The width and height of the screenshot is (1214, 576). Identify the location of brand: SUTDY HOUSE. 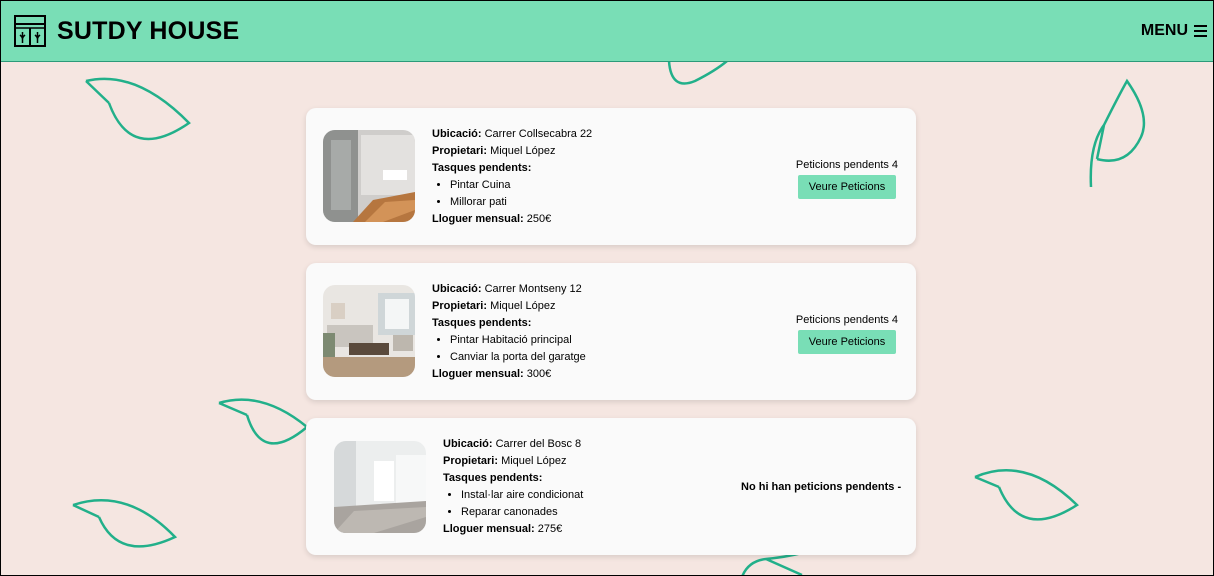
(126, 31).